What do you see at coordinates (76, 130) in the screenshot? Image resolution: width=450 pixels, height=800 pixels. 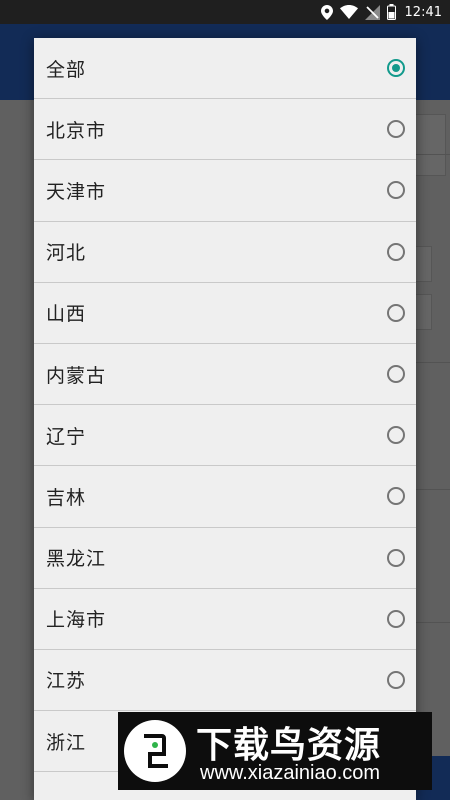 I see `option-label: 北京市` at bounding box center [76, 130].